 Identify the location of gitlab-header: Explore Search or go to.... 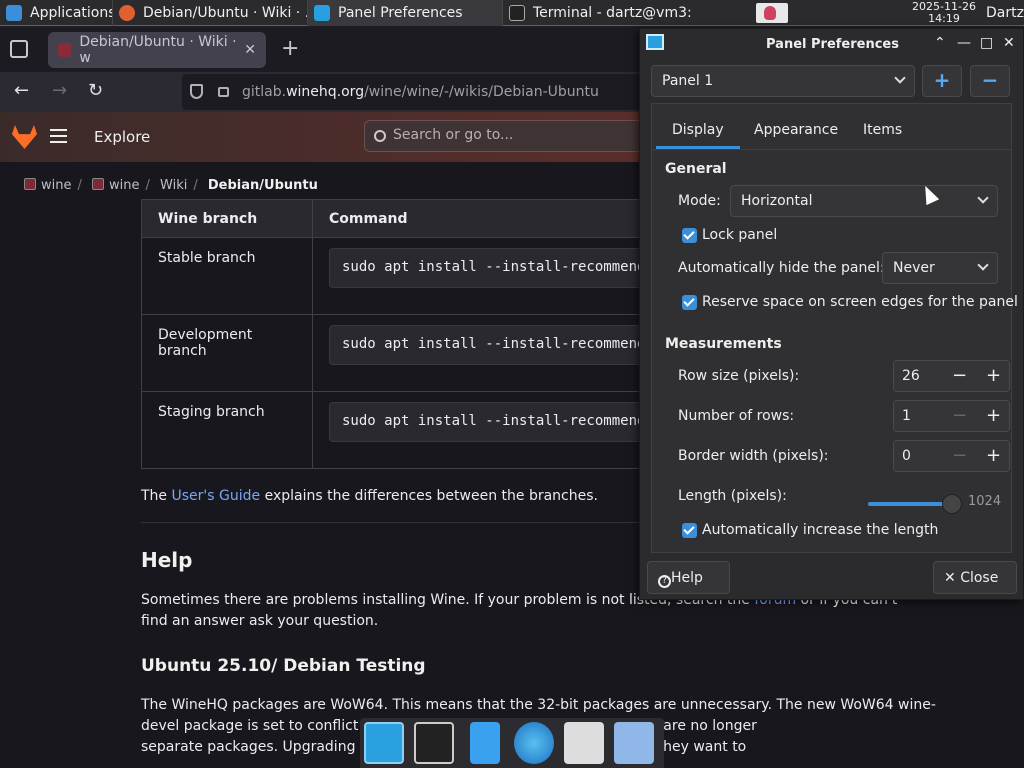
(327, 137).